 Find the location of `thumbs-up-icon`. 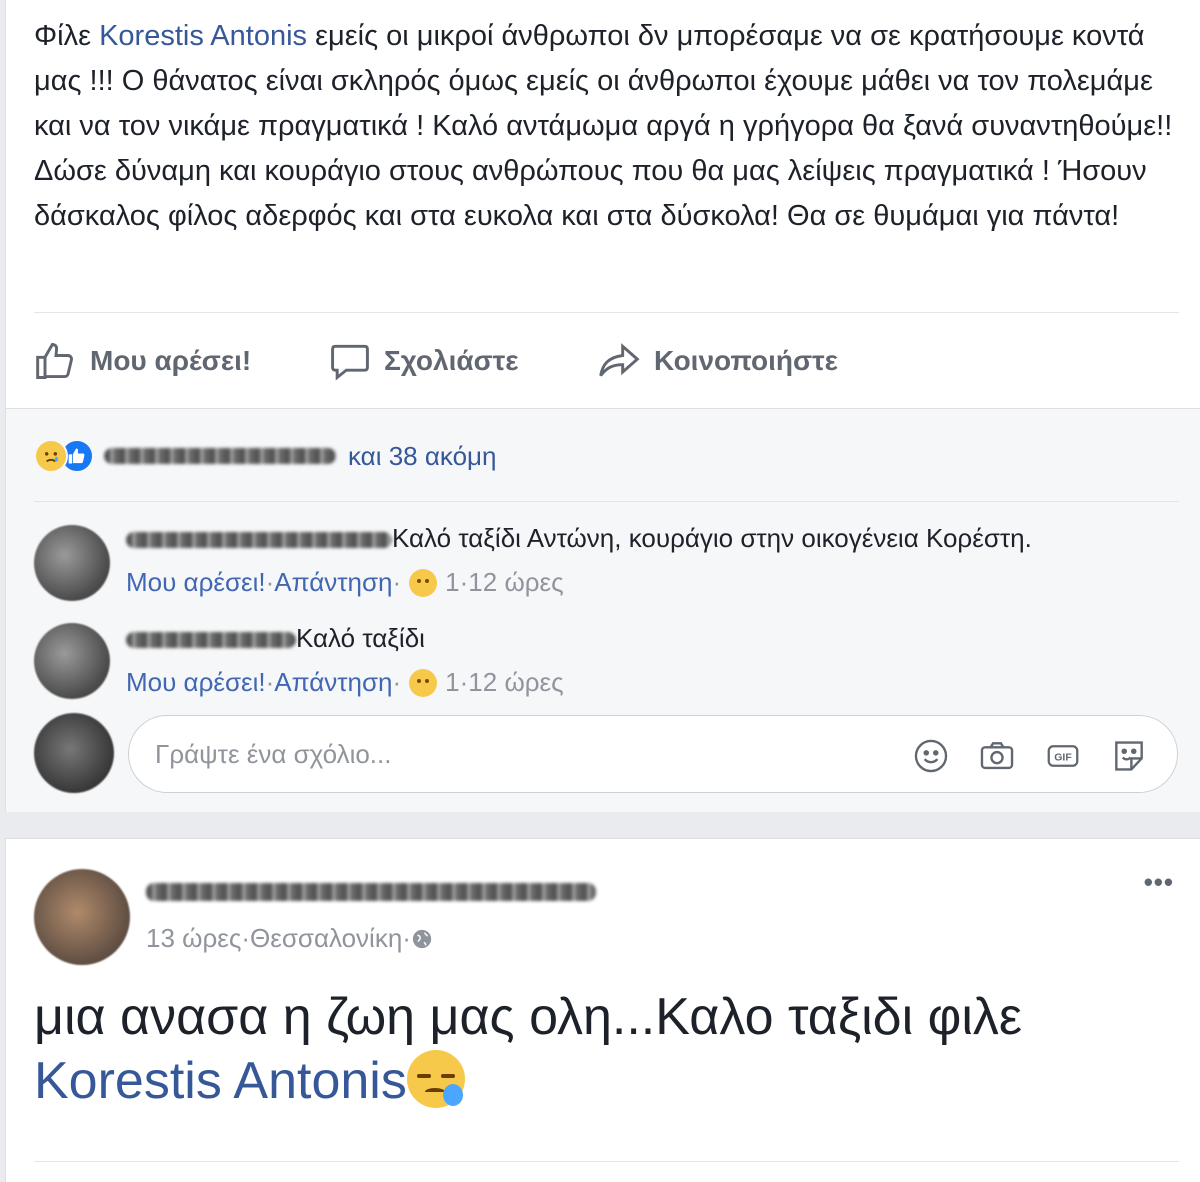

thumbs-up-icon is located at coordinates (54, 361).